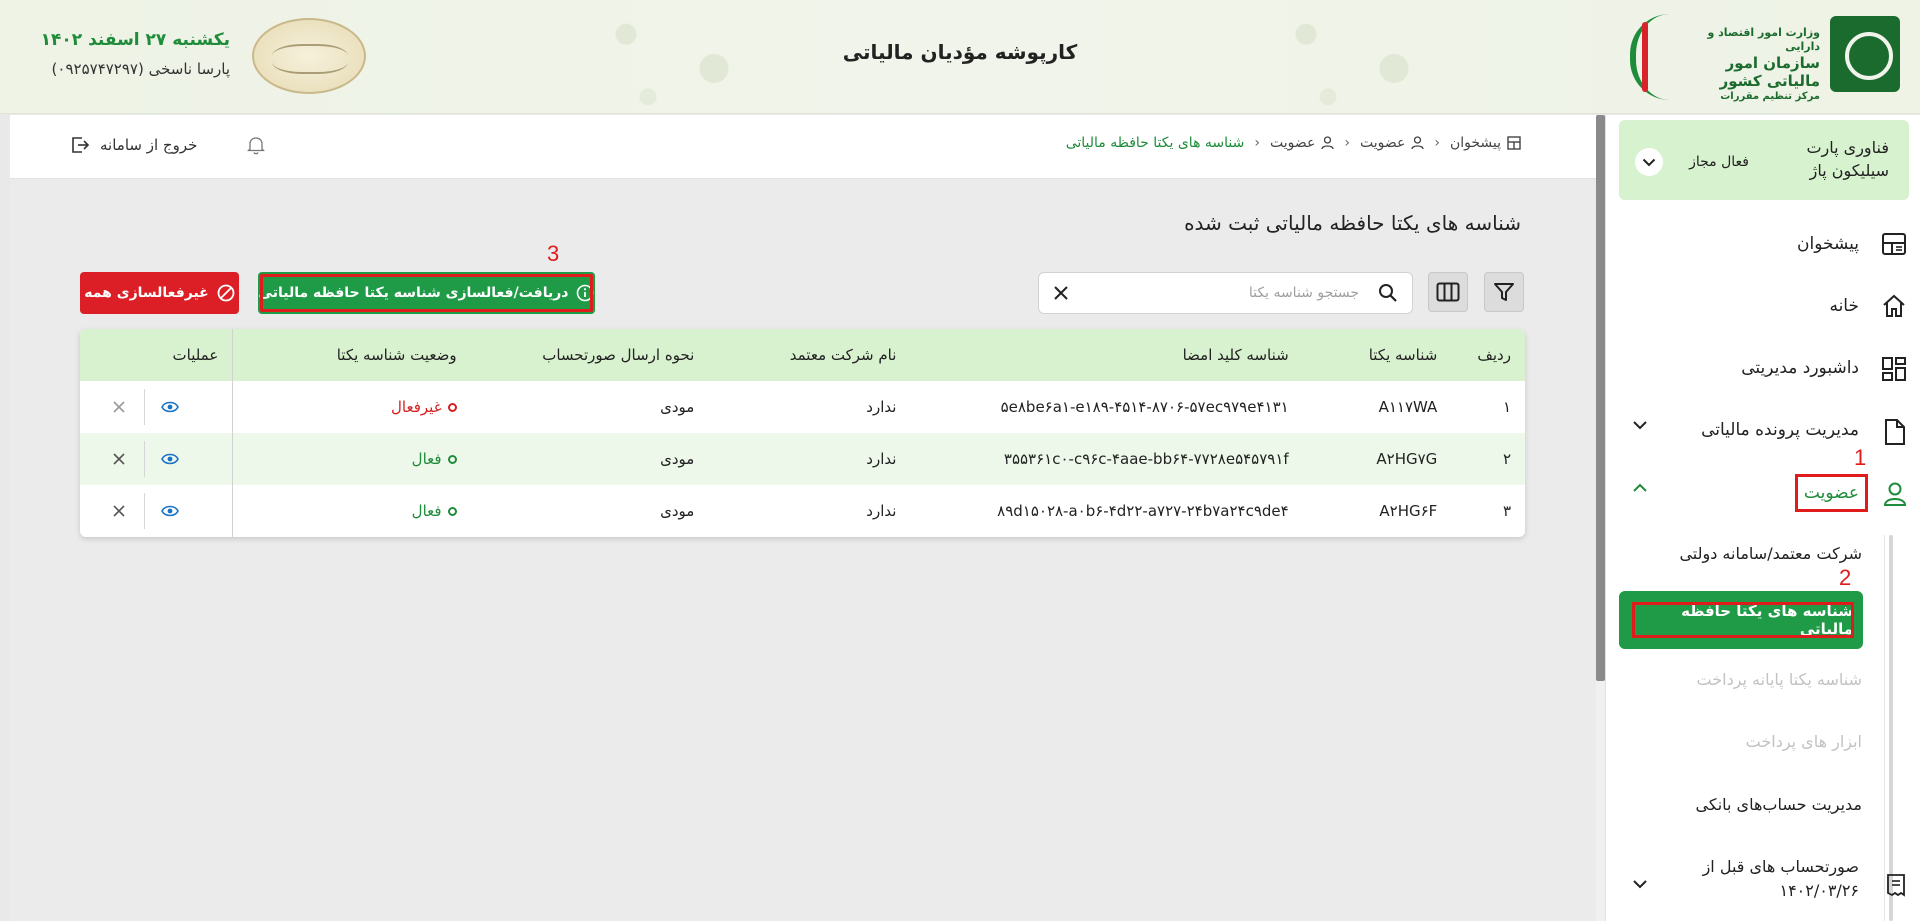  What do you see at coordinates (157, 355) in the screenshot?
I see `col-operations: عملیات` at bounding box center [157, 355].